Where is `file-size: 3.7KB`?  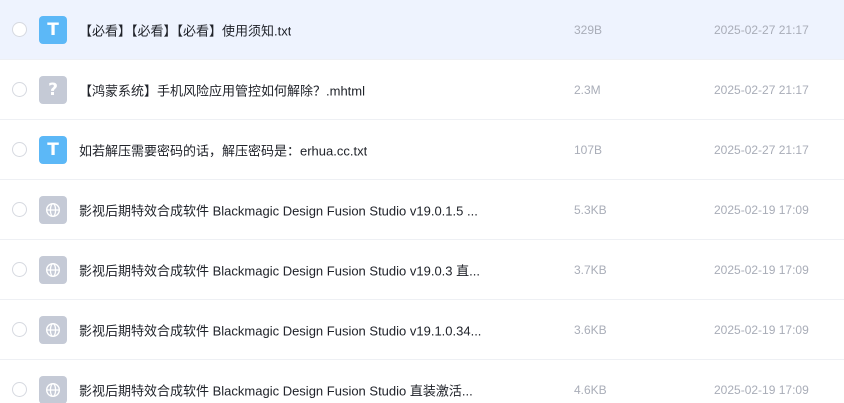
file-size: 3.7KB is located at coordinates (590, 269).